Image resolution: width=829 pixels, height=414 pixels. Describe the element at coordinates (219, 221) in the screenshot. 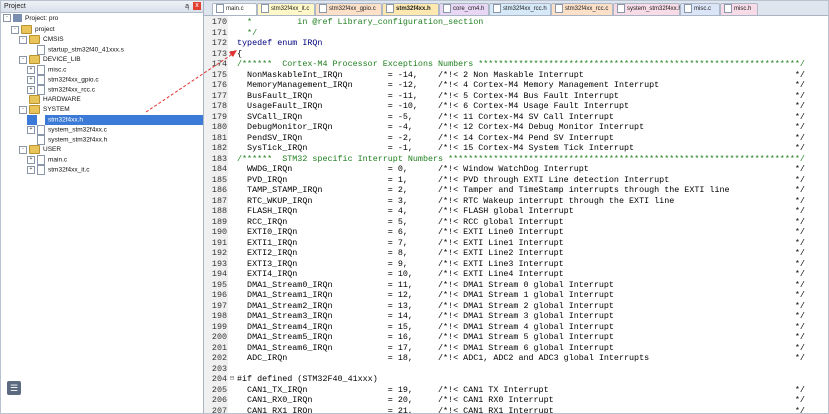

I see `line-number: 189` at that location.